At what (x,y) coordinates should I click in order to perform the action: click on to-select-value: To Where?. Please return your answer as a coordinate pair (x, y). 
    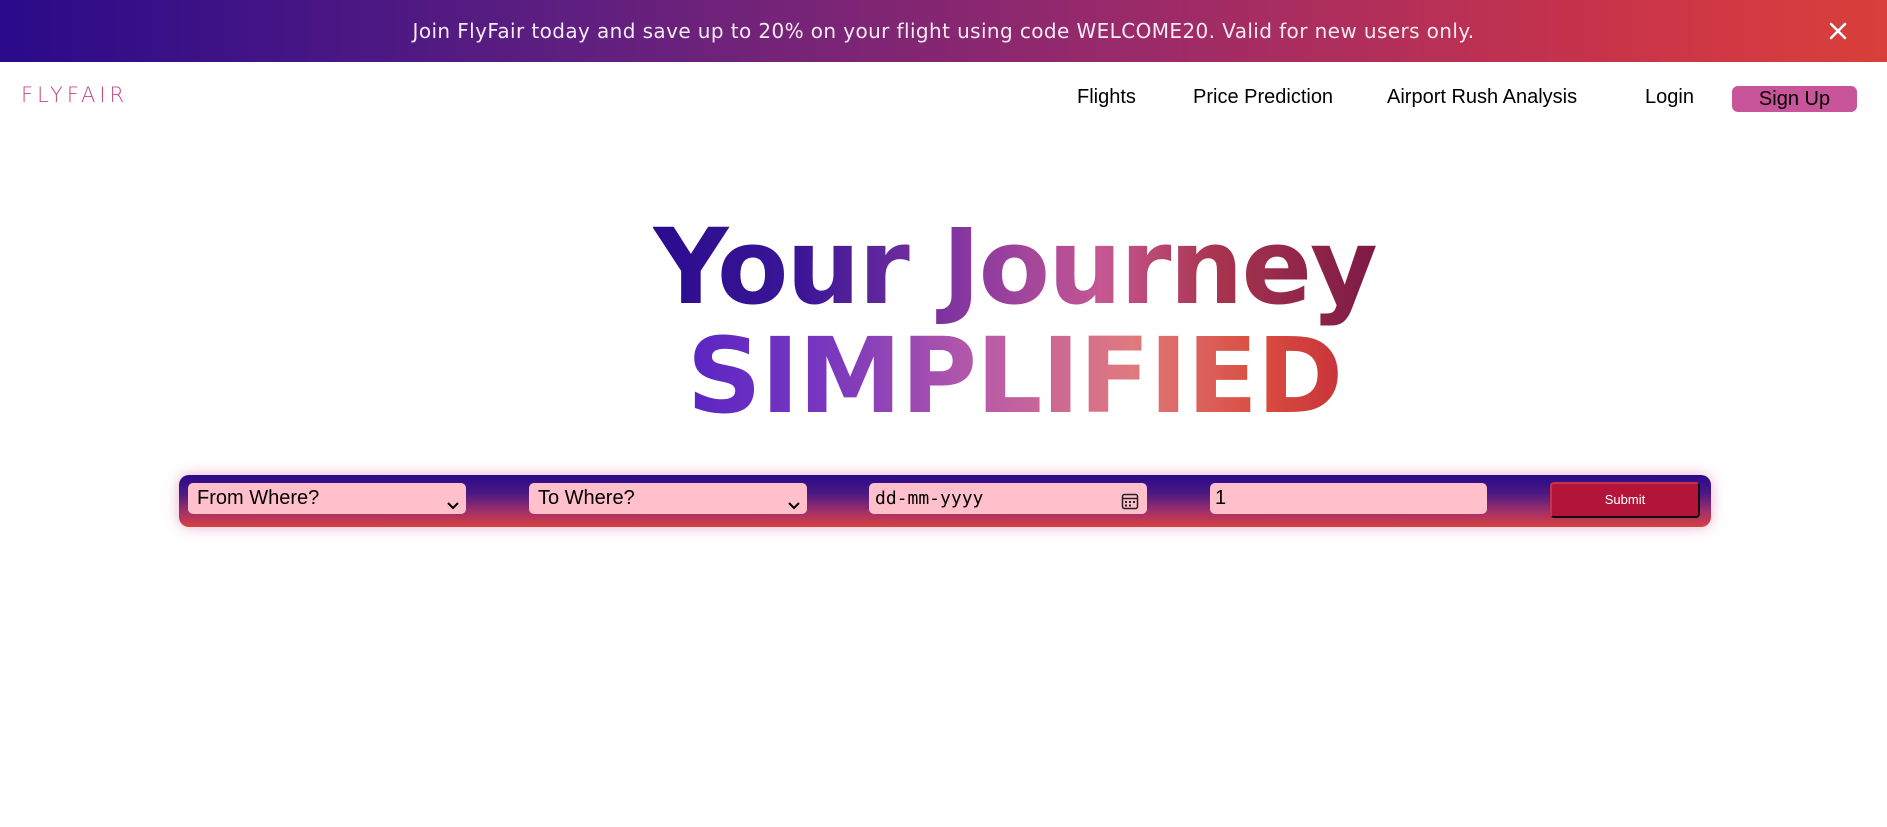
    Looking at the image, I should click on (586, 498).